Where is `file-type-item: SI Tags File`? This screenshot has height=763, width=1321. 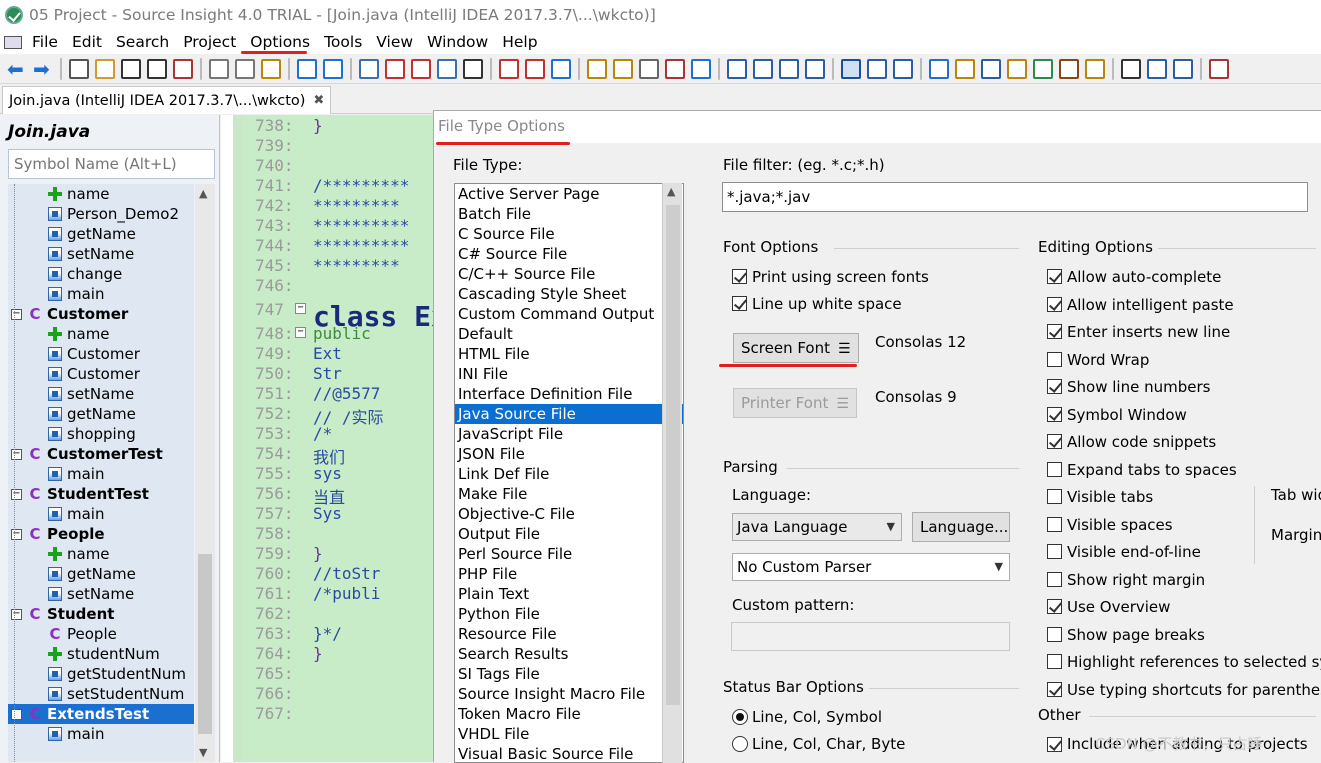
file-type-item: SI Tags File is located at coordinates (569, 674).